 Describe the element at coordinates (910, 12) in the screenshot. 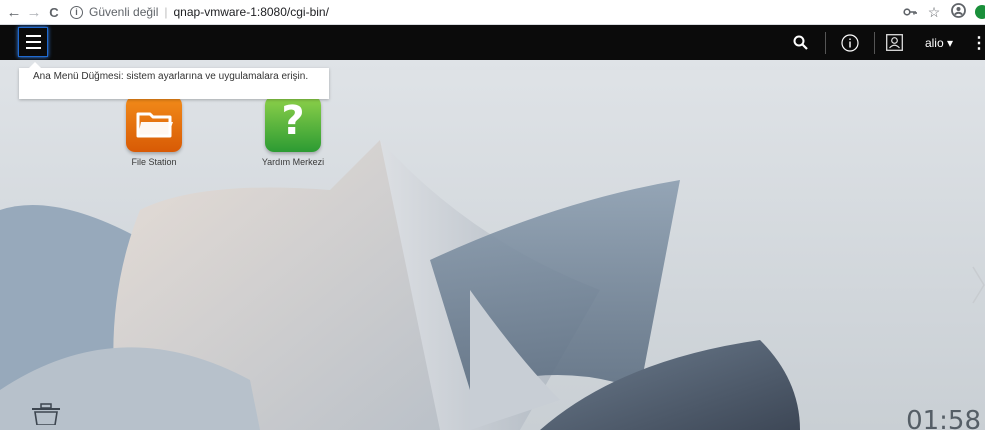

I see `key-icon` at that location.